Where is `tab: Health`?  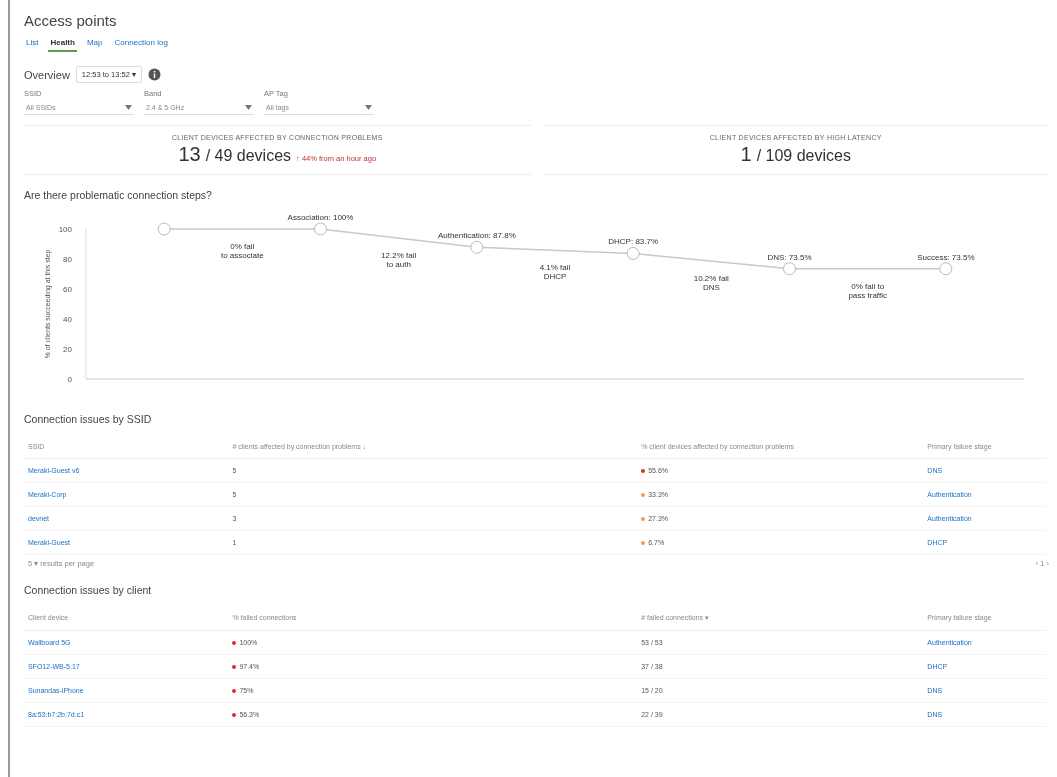
tab: Health is located at coordinates (62, 43).